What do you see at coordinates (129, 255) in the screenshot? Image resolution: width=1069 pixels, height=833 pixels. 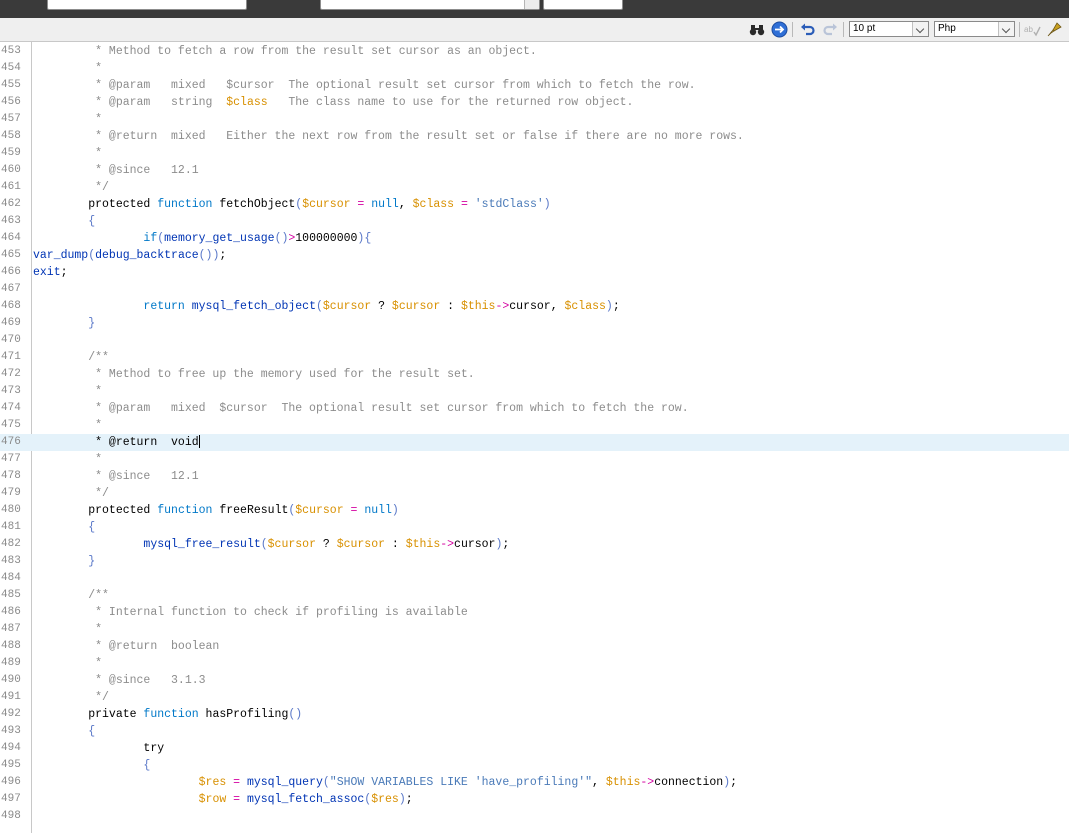 I see `code-text: var_dump(debug_backtrace());` at bounding box center [129, 255].